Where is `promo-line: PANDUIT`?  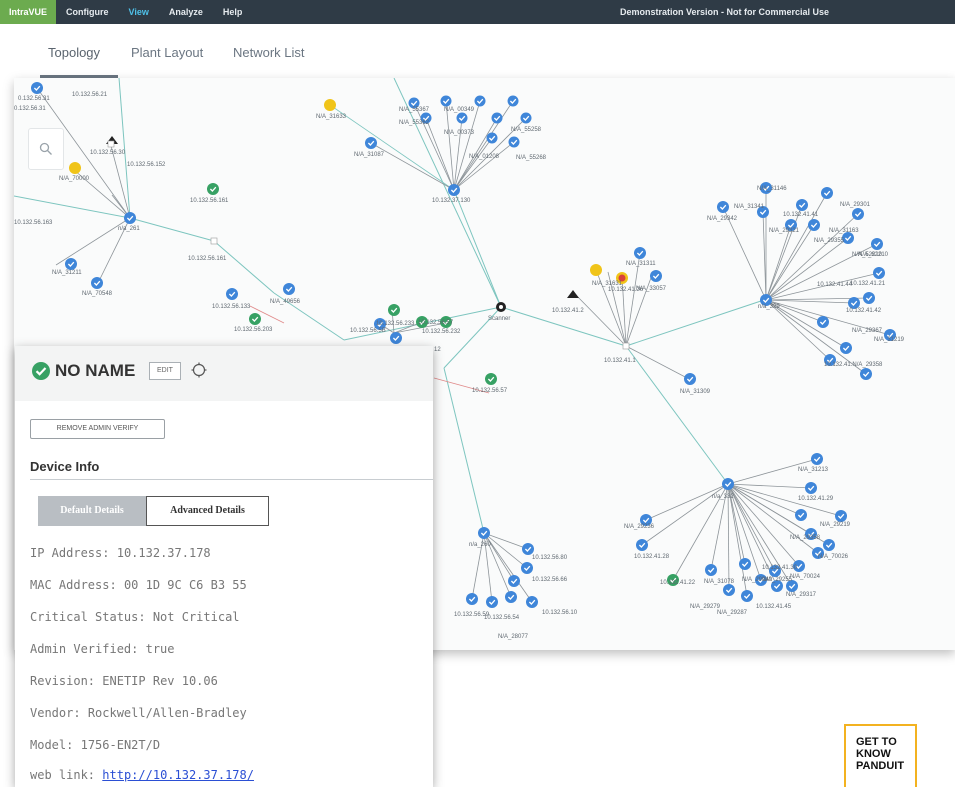
promo-line: PANDUIT is located at coordinates (880, 766).